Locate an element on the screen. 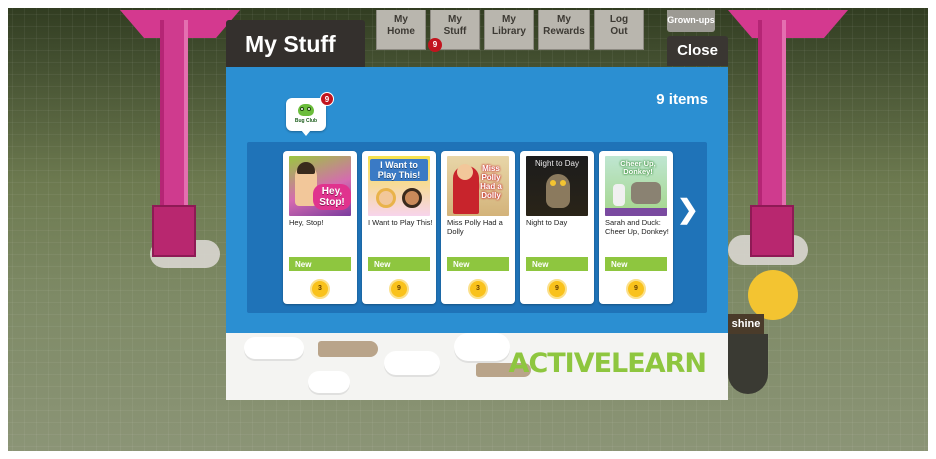 This screenshot has width=936, height=459. bugclub-filter-button: Bug Club is located at coordinates (306, 117).